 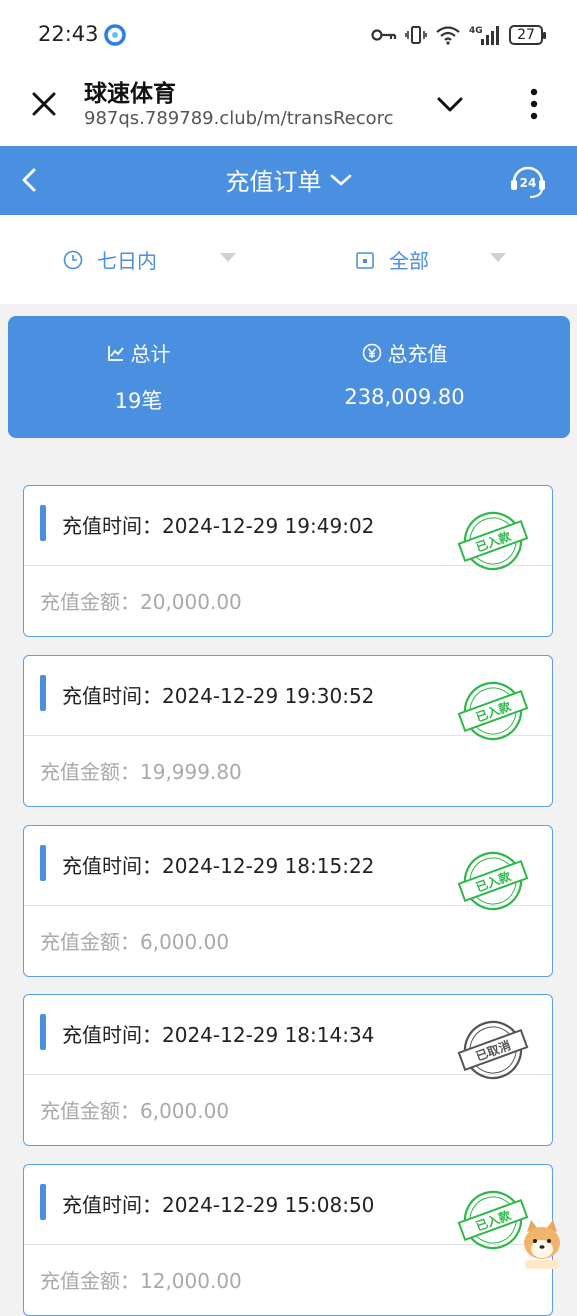 I want to click on type-filter-caret-icon, so click(x=498, y=257).